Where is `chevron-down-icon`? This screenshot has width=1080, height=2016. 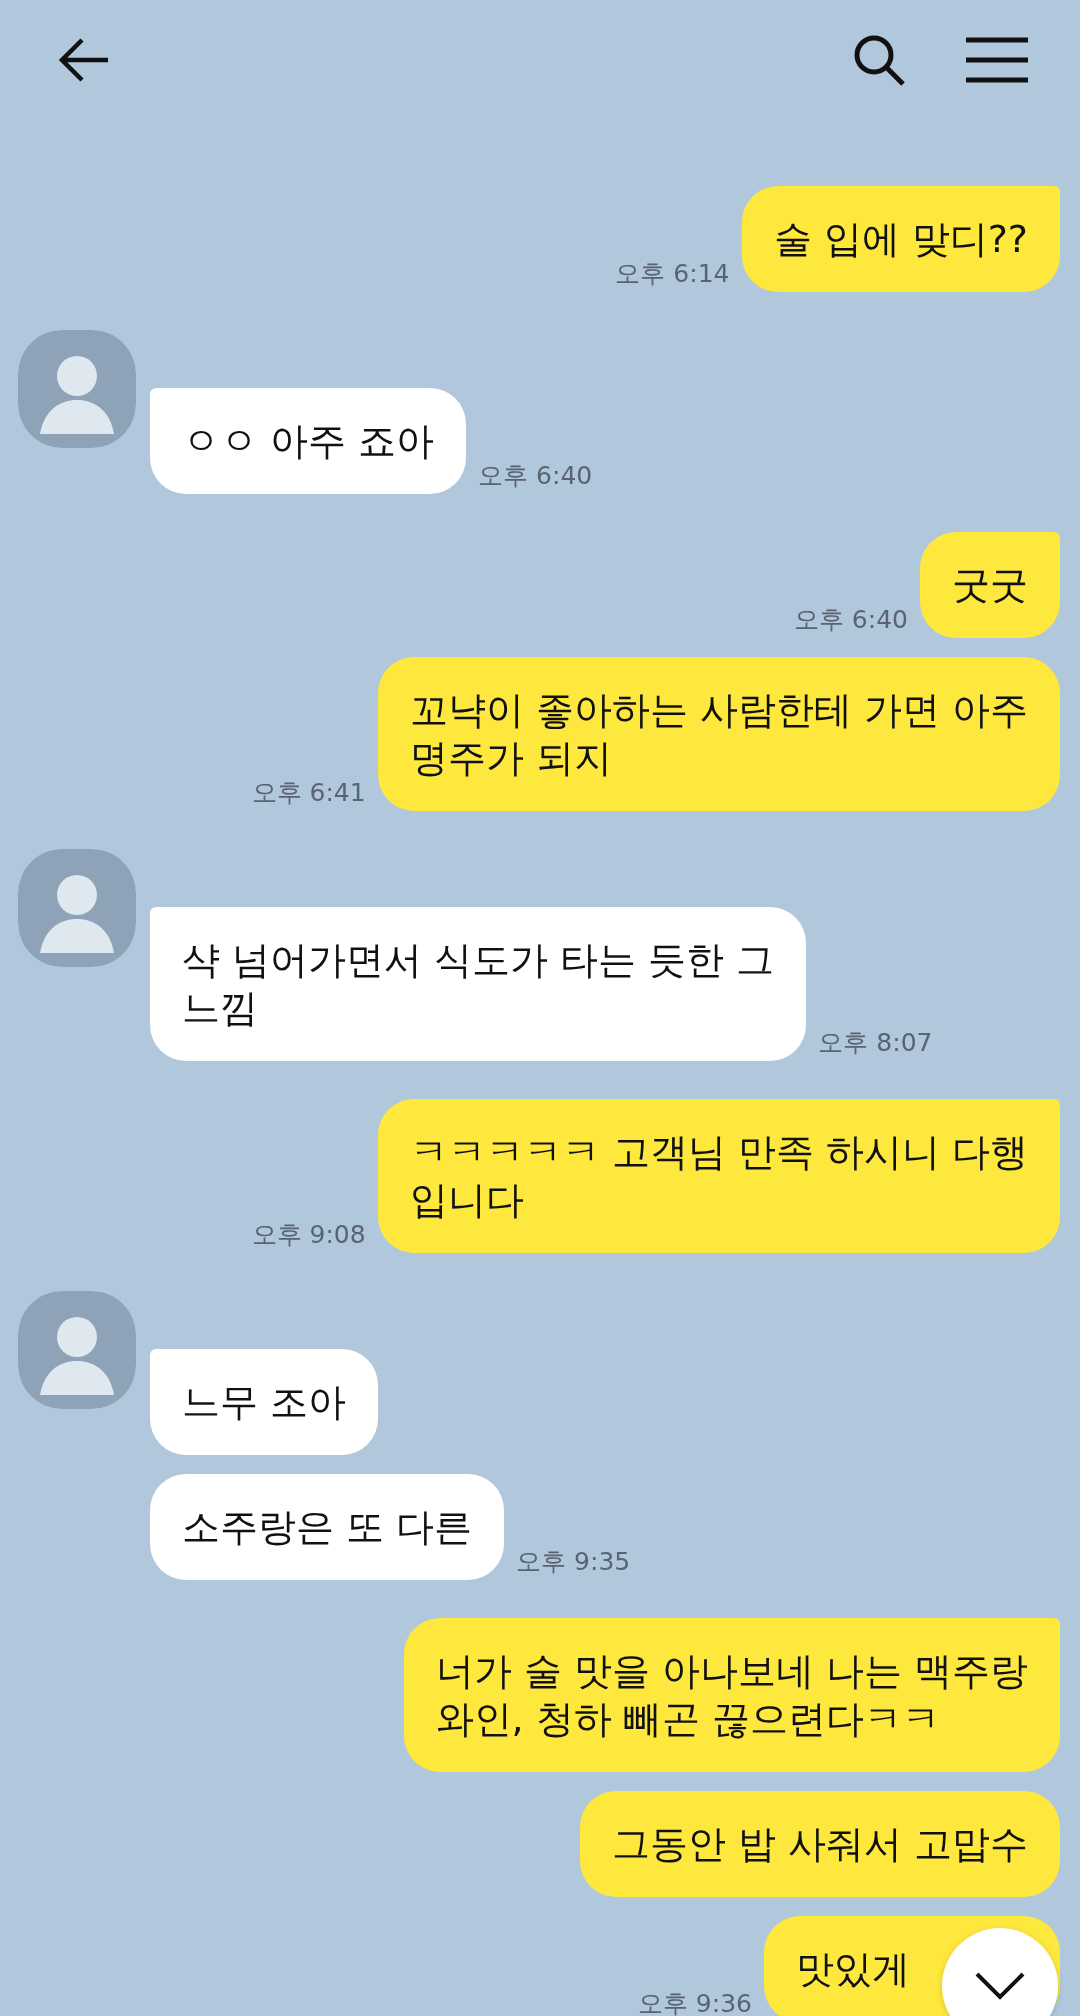 chevron-down-icon is located at coordinates (1000, 1986).